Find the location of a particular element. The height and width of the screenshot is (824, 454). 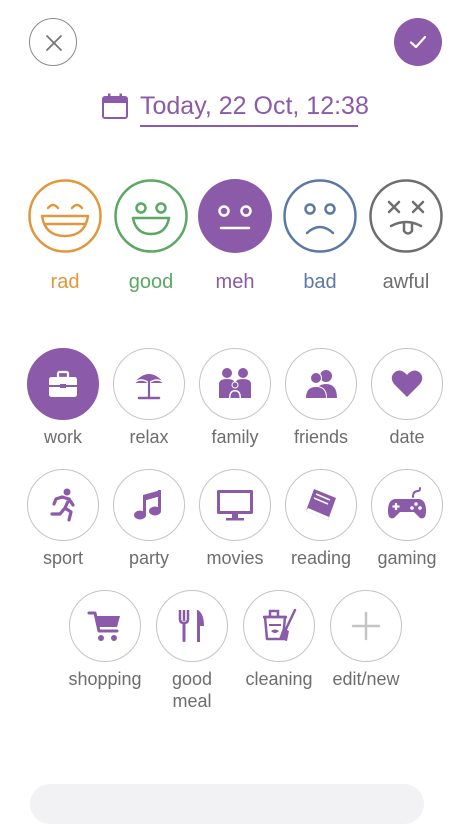

checkmark-icon is located at coordinates (418, 42).